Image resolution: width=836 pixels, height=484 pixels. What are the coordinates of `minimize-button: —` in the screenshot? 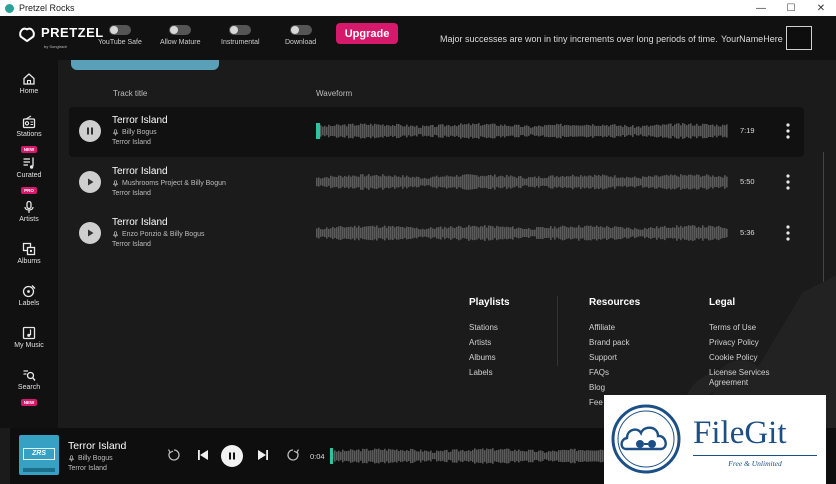 It's located at (761, 8).